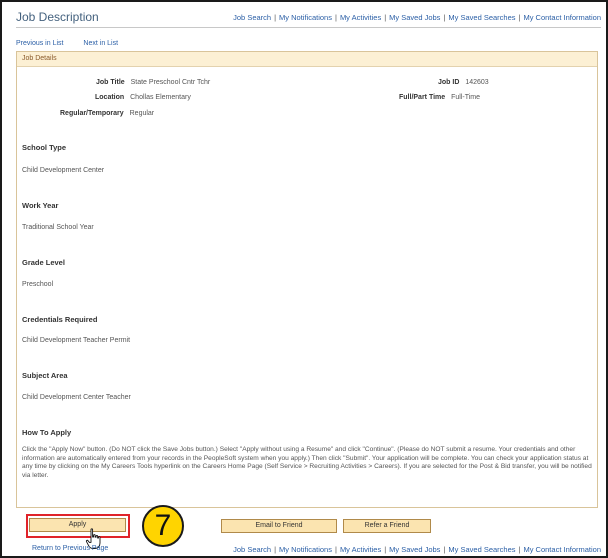 The width and height of the screenshot is (608, 558). I want to click on return-to-previous-page-link: Return to Previous Page, so click(70, 548).